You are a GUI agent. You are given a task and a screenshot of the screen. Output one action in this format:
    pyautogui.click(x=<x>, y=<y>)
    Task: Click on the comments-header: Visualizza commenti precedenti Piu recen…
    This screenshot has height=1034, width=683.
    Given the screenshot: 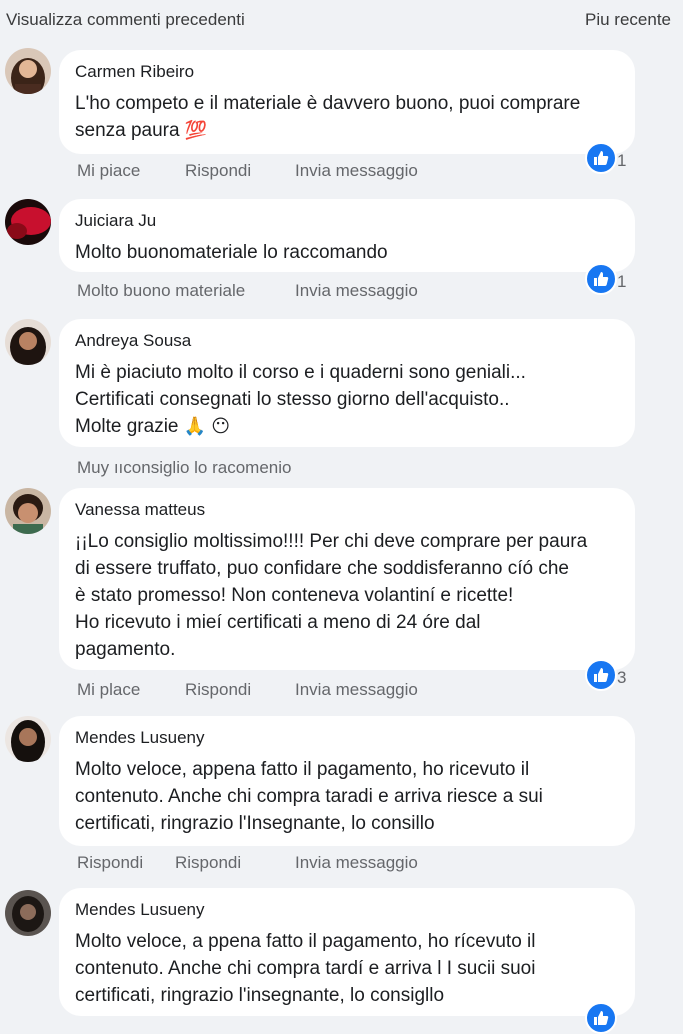 What is the action you would take?
    pyautogui.click(x=341, y=20)
    